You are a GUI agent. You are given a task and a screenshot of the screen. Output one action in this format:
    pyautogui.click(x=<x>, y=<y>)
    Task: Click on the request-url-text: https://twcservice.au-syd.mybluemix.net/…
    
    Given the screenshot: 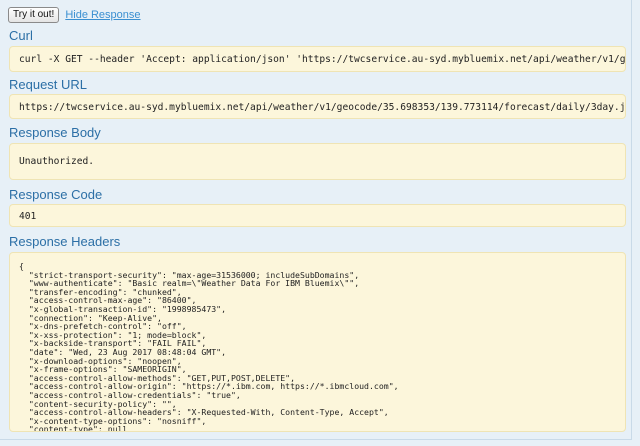 What is the action you would take?
    pyautogui.click(x=322, y=107)
    